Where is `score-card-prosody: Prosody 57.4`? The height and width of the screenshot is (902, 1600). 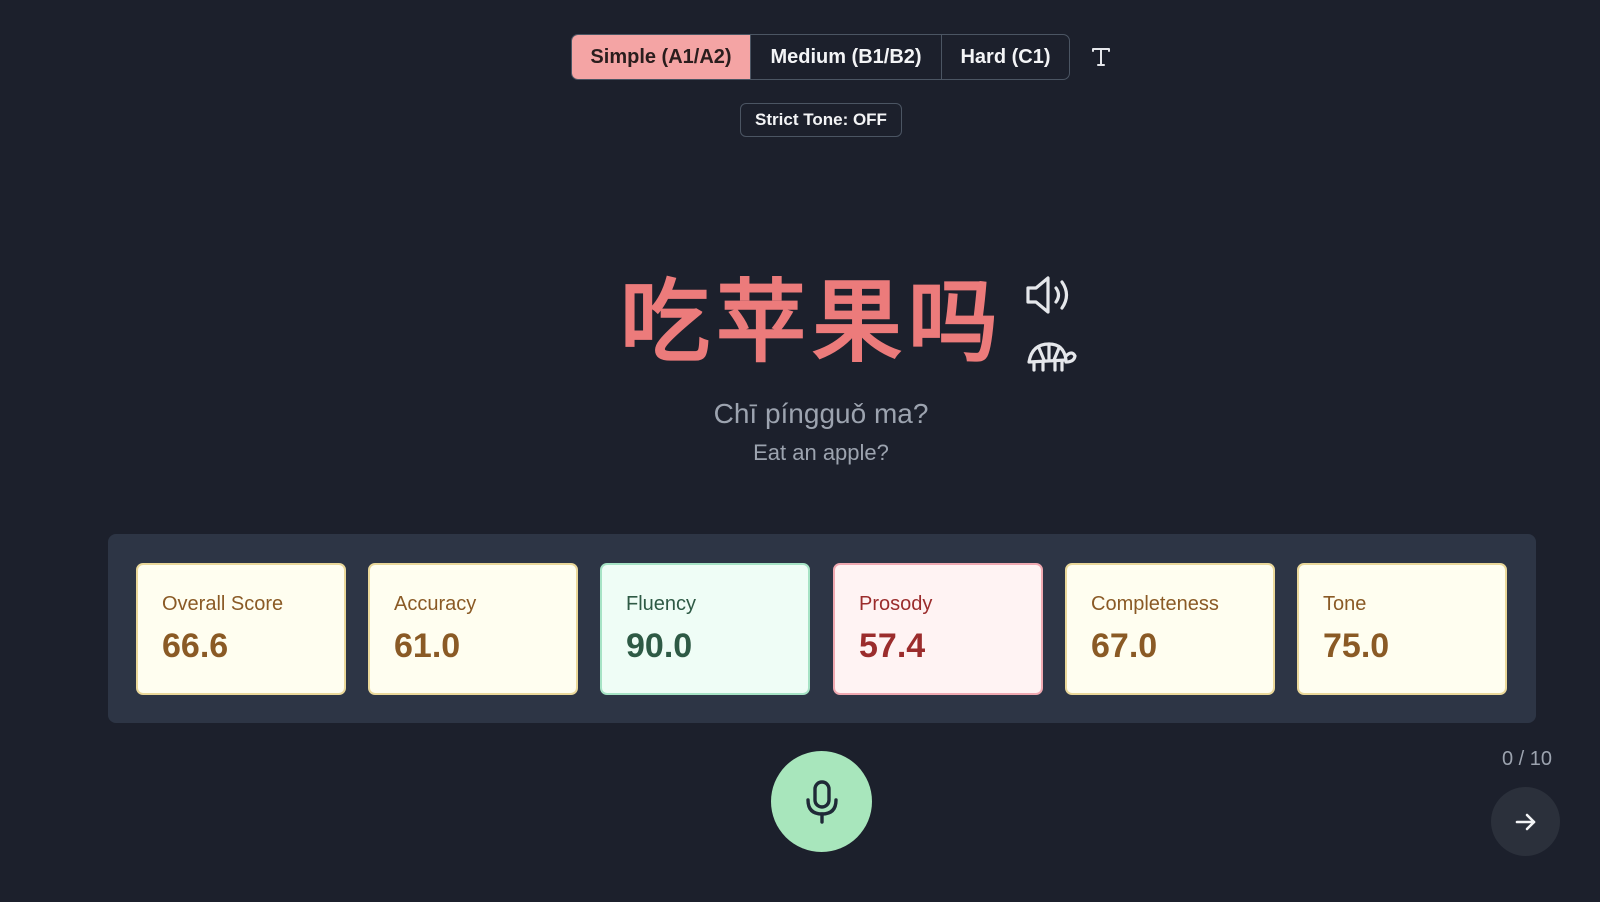 score-card-prosody: Prosody 57.4 is located at coordinates (938, 629).